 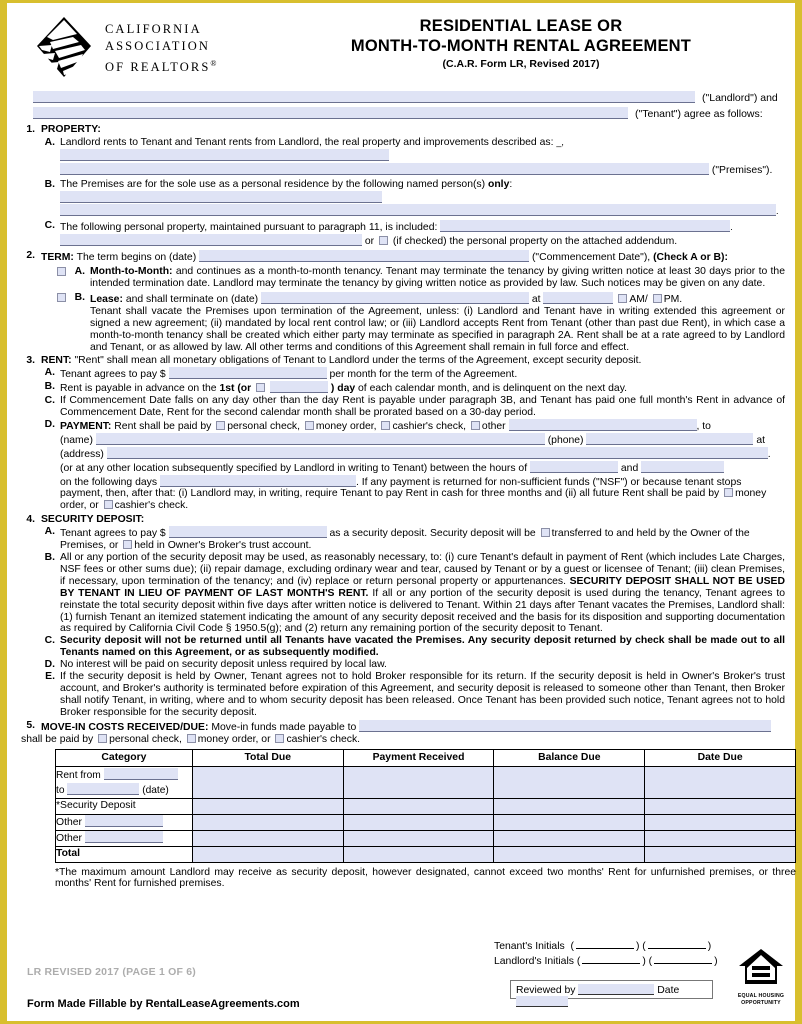 I want to click on monthly-rent-amount-field, so click(x=247, y=373).